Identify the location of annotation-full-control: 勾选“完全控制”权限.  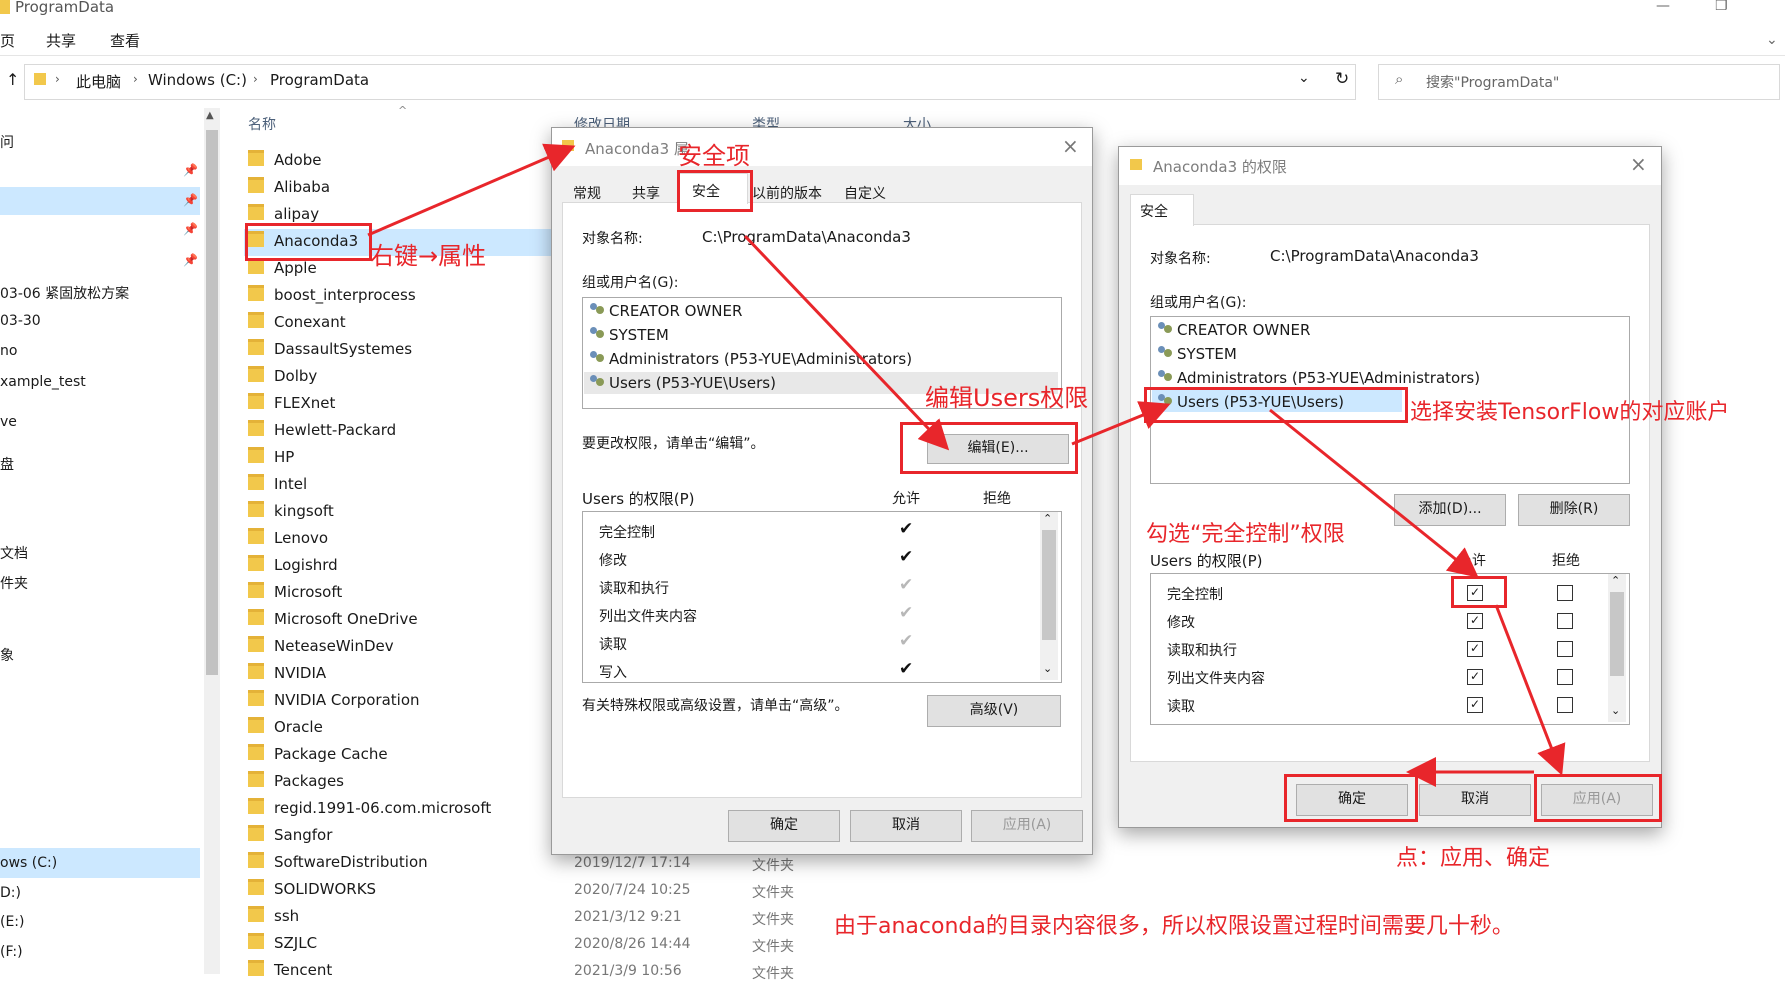
(1245, 534).